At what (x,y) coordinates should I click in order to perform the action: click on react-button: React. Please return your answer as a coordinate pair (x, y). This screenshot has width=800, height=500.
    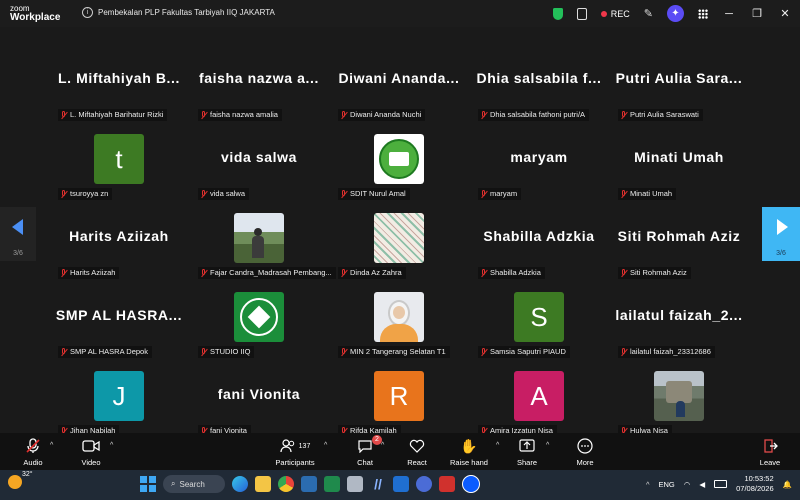
    Looking at the image, I should click on (417, 452).